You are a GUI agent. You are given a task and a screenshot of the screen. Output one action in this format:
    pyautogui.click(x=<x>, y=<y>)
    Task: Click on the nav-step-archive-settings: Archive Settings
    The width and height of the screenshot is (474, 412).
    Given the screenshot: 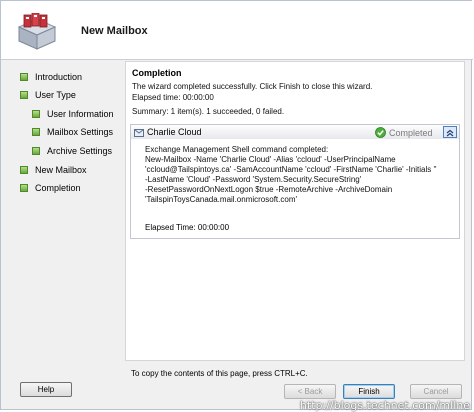 What is the action you would take?
    pyautogui.click(x=72, y=151)
    